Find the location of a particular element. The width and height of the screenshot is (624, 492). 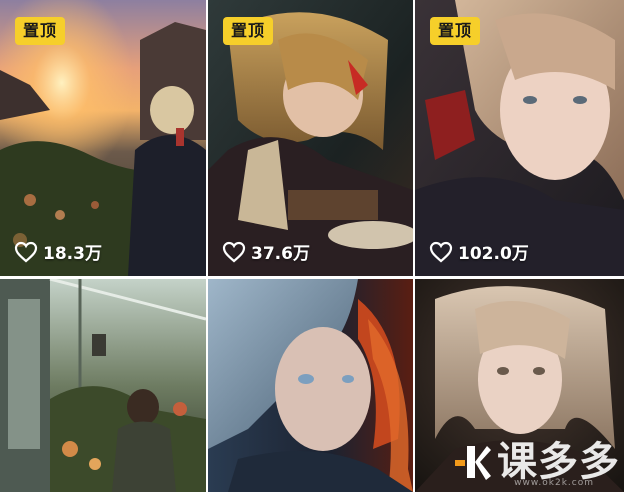

like-count: 37.6万 is located at coordinates (266, 251).